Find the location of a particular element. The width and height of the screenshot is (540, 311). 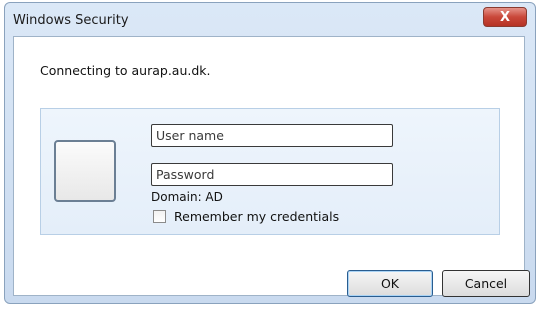

ok-button: OK is located at coordinates (390, 283).